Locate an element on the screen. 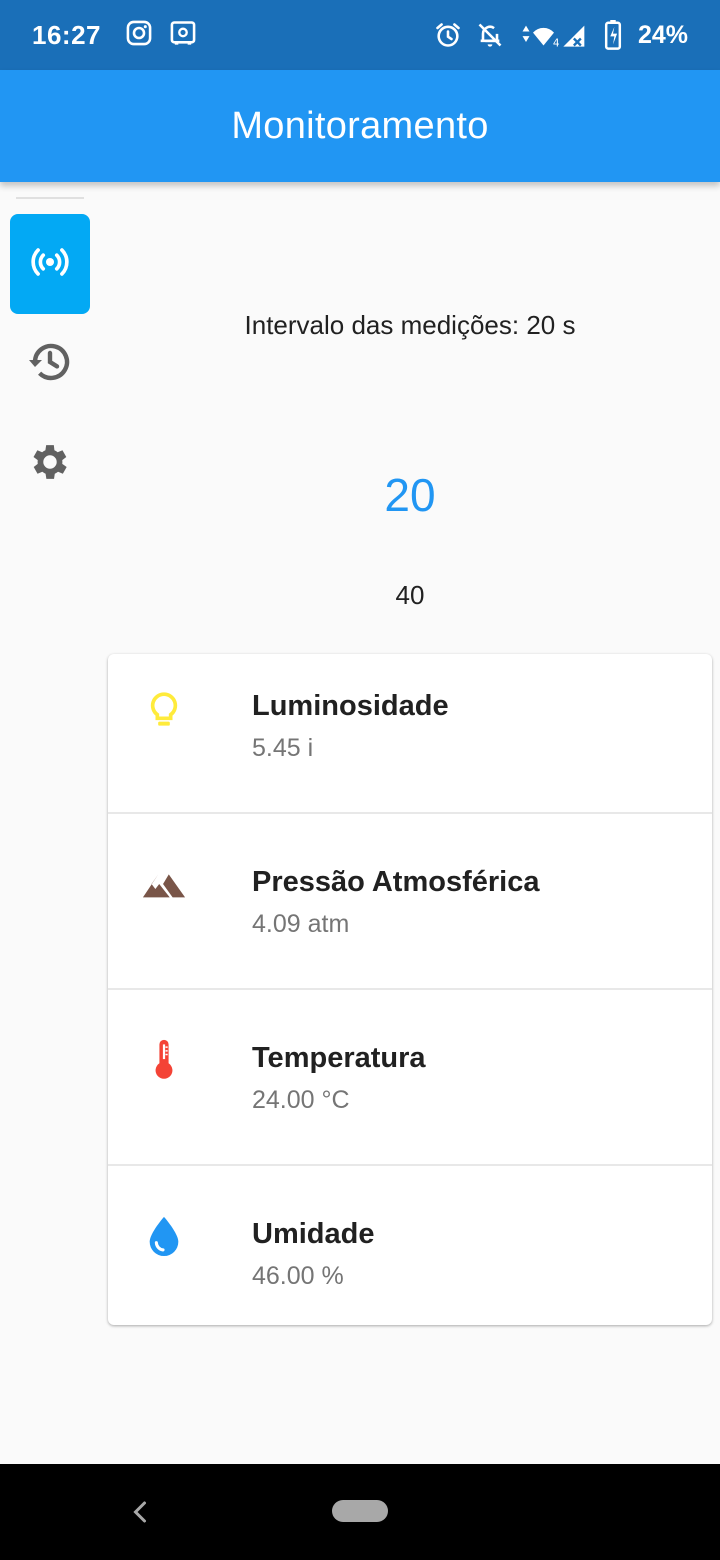 This screenshot has width=720, height=1560. interval-picker-next-value: 40 is located at coordinates (410, 595).